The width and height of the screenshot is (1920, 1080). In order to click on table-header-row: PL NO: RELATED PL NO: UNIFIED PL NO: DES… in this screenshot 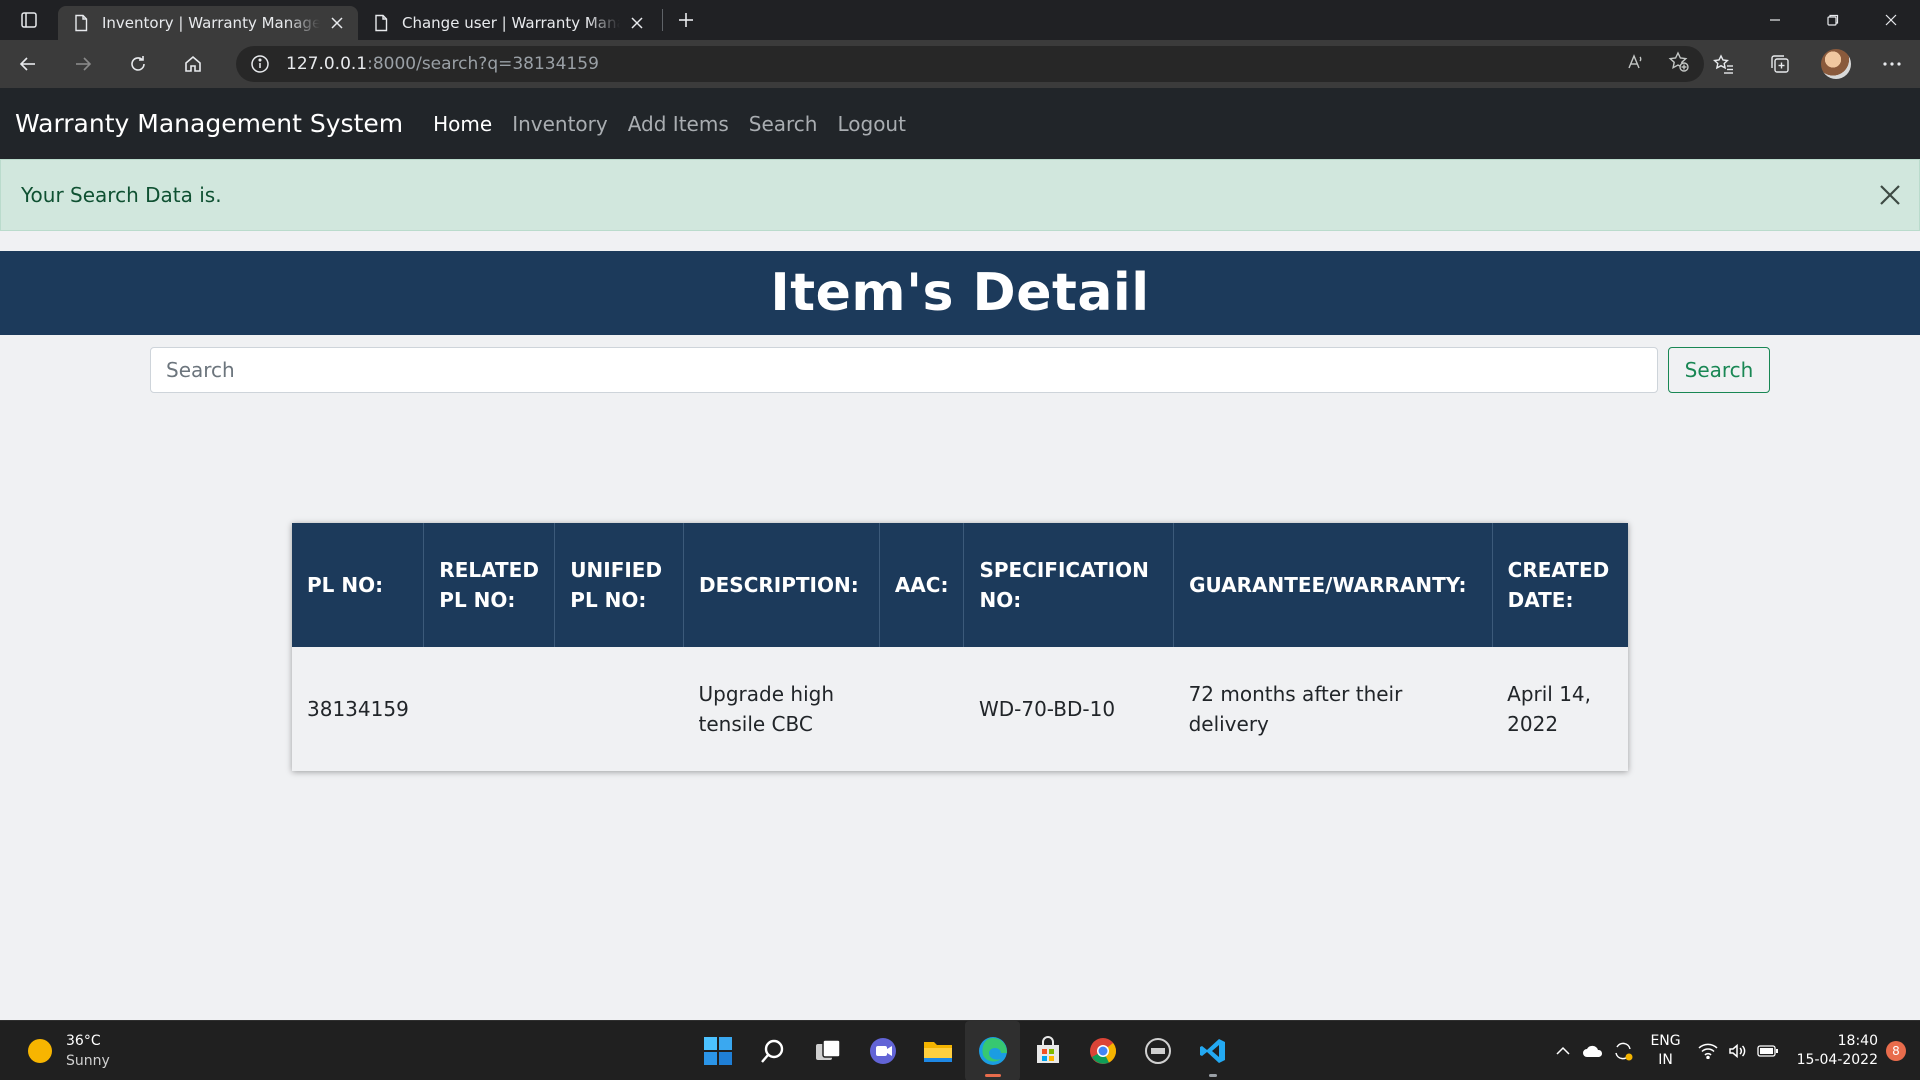, I will do `click(960, 585)`.